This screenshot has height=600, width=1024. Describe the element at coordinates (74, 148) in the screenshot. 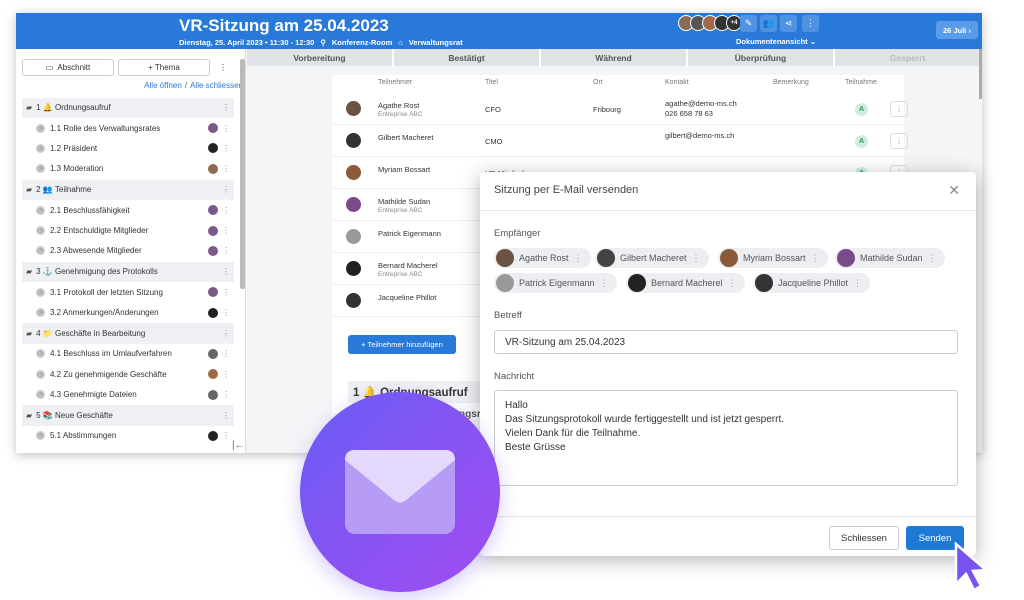

I see `agenda-item-label: 1.2 Präsident` at that location.